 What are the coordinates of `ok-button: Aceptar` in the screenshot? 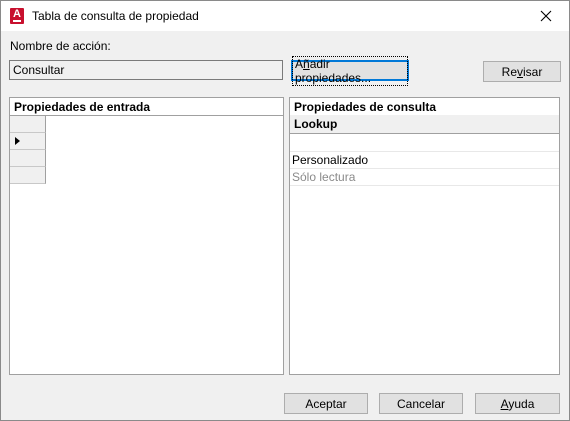 It's located at (326, 403).